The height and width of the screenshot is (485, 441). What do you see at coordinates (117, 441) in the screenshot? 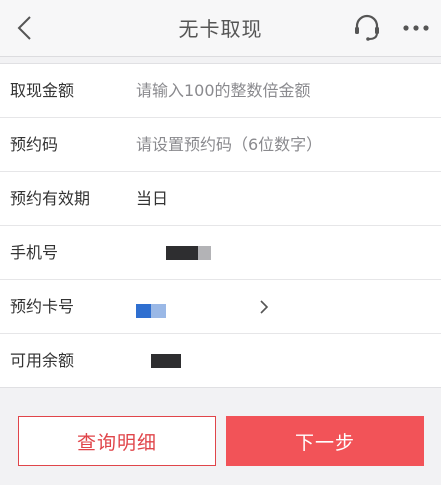
I see `query-details-button: 查询明细` at bounding box center [117, 441].